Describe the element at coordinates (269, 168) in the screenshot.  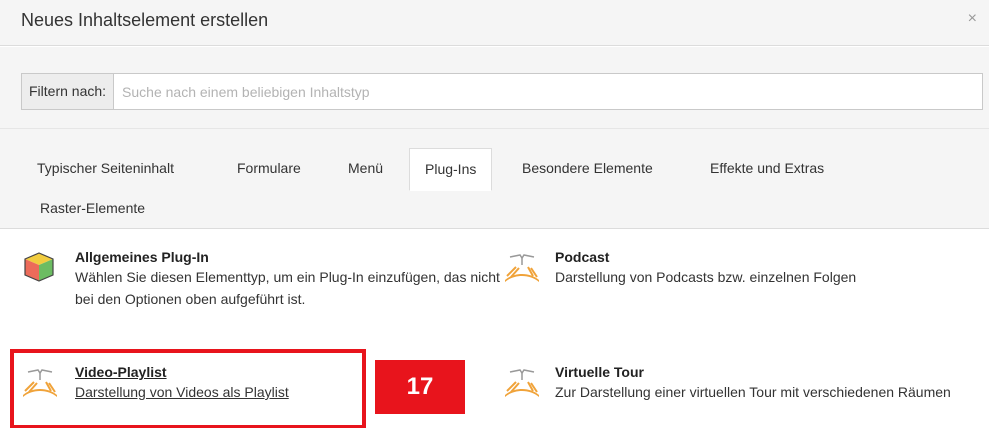
I see `tab-formulare: Formulare` at that location.